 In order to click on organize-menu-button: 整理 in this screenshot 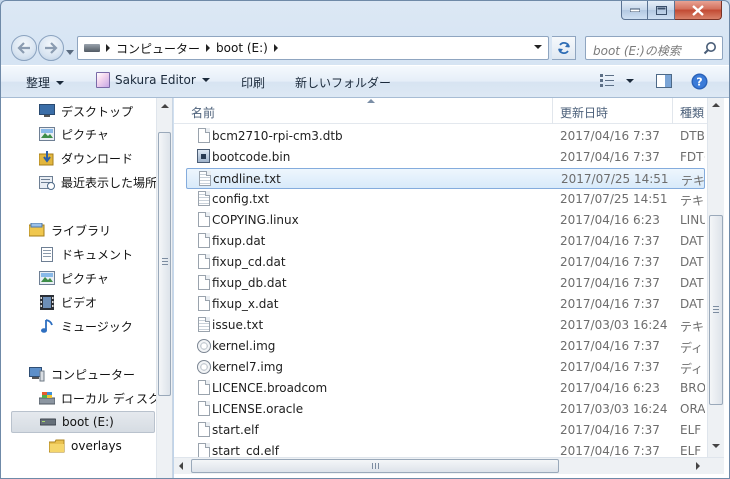, I will do `click(45, 82)`.